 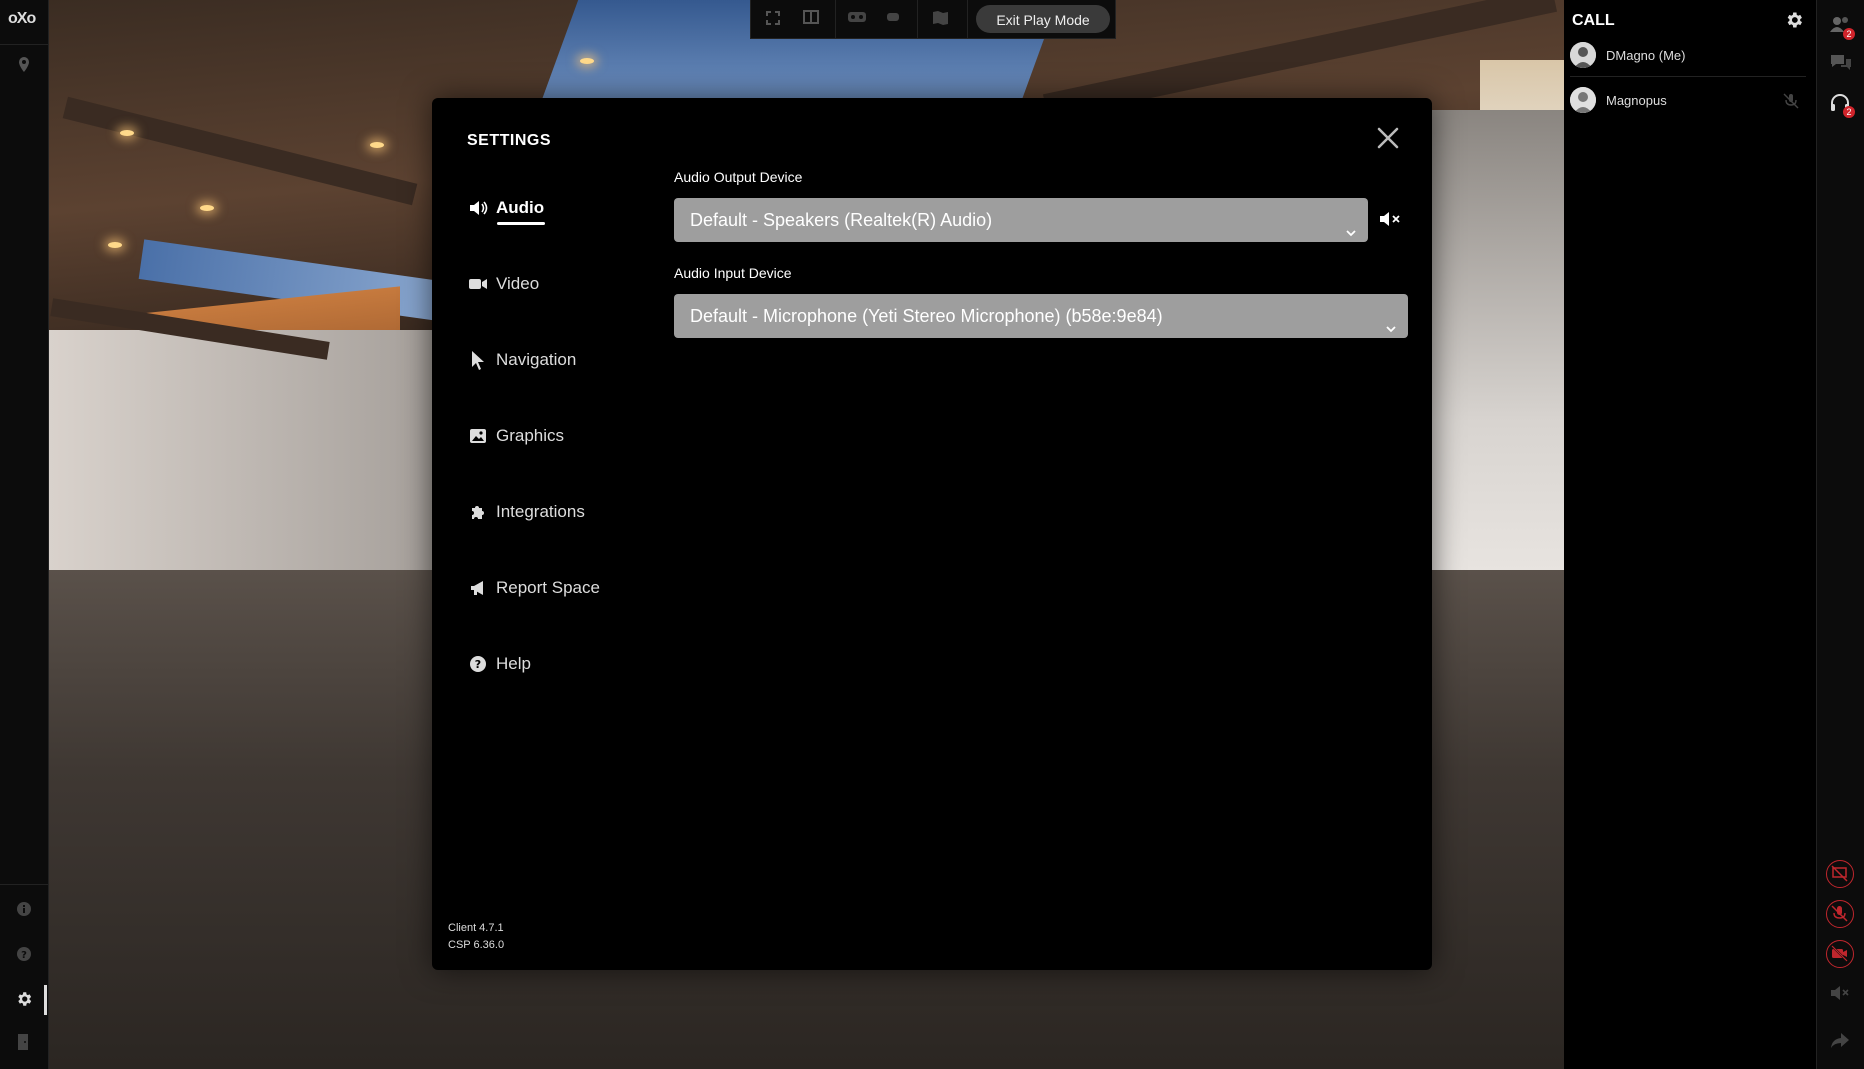 What do you see at coordinates (733, 273) in the screenshot?
I see `audio-input-label: Audio Input Device` at bounding box center [733, 273].